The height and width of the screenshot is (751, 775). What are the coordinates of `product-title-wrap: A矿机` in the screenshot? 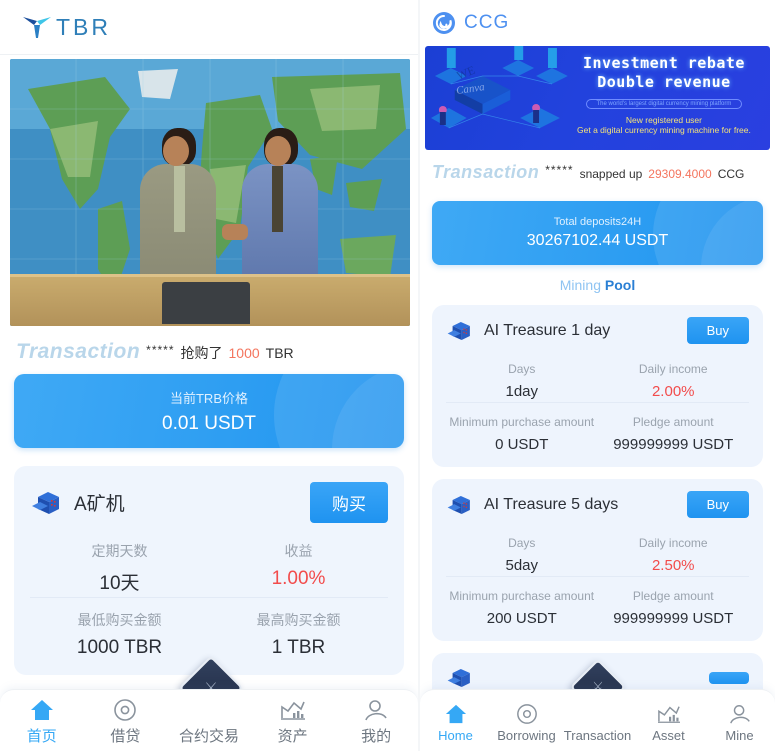 It's located at (77, 503).